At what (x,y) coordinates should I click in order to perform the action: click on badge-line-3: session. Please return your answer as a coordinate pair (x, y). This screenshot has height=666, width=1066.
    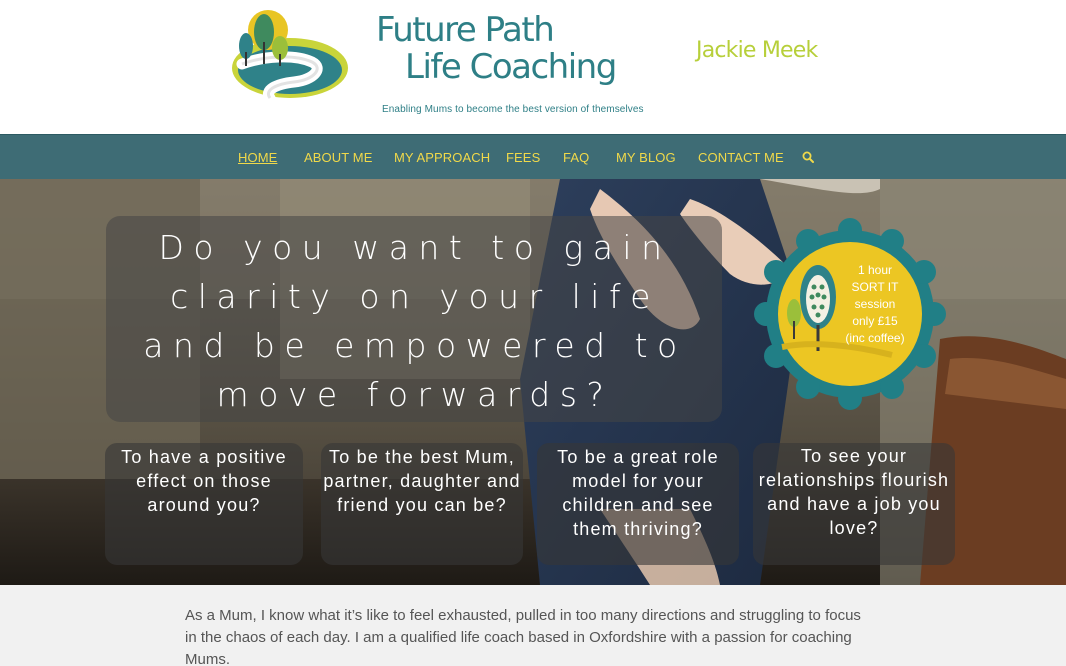
    Looking at the image, I should click on (875, 304).